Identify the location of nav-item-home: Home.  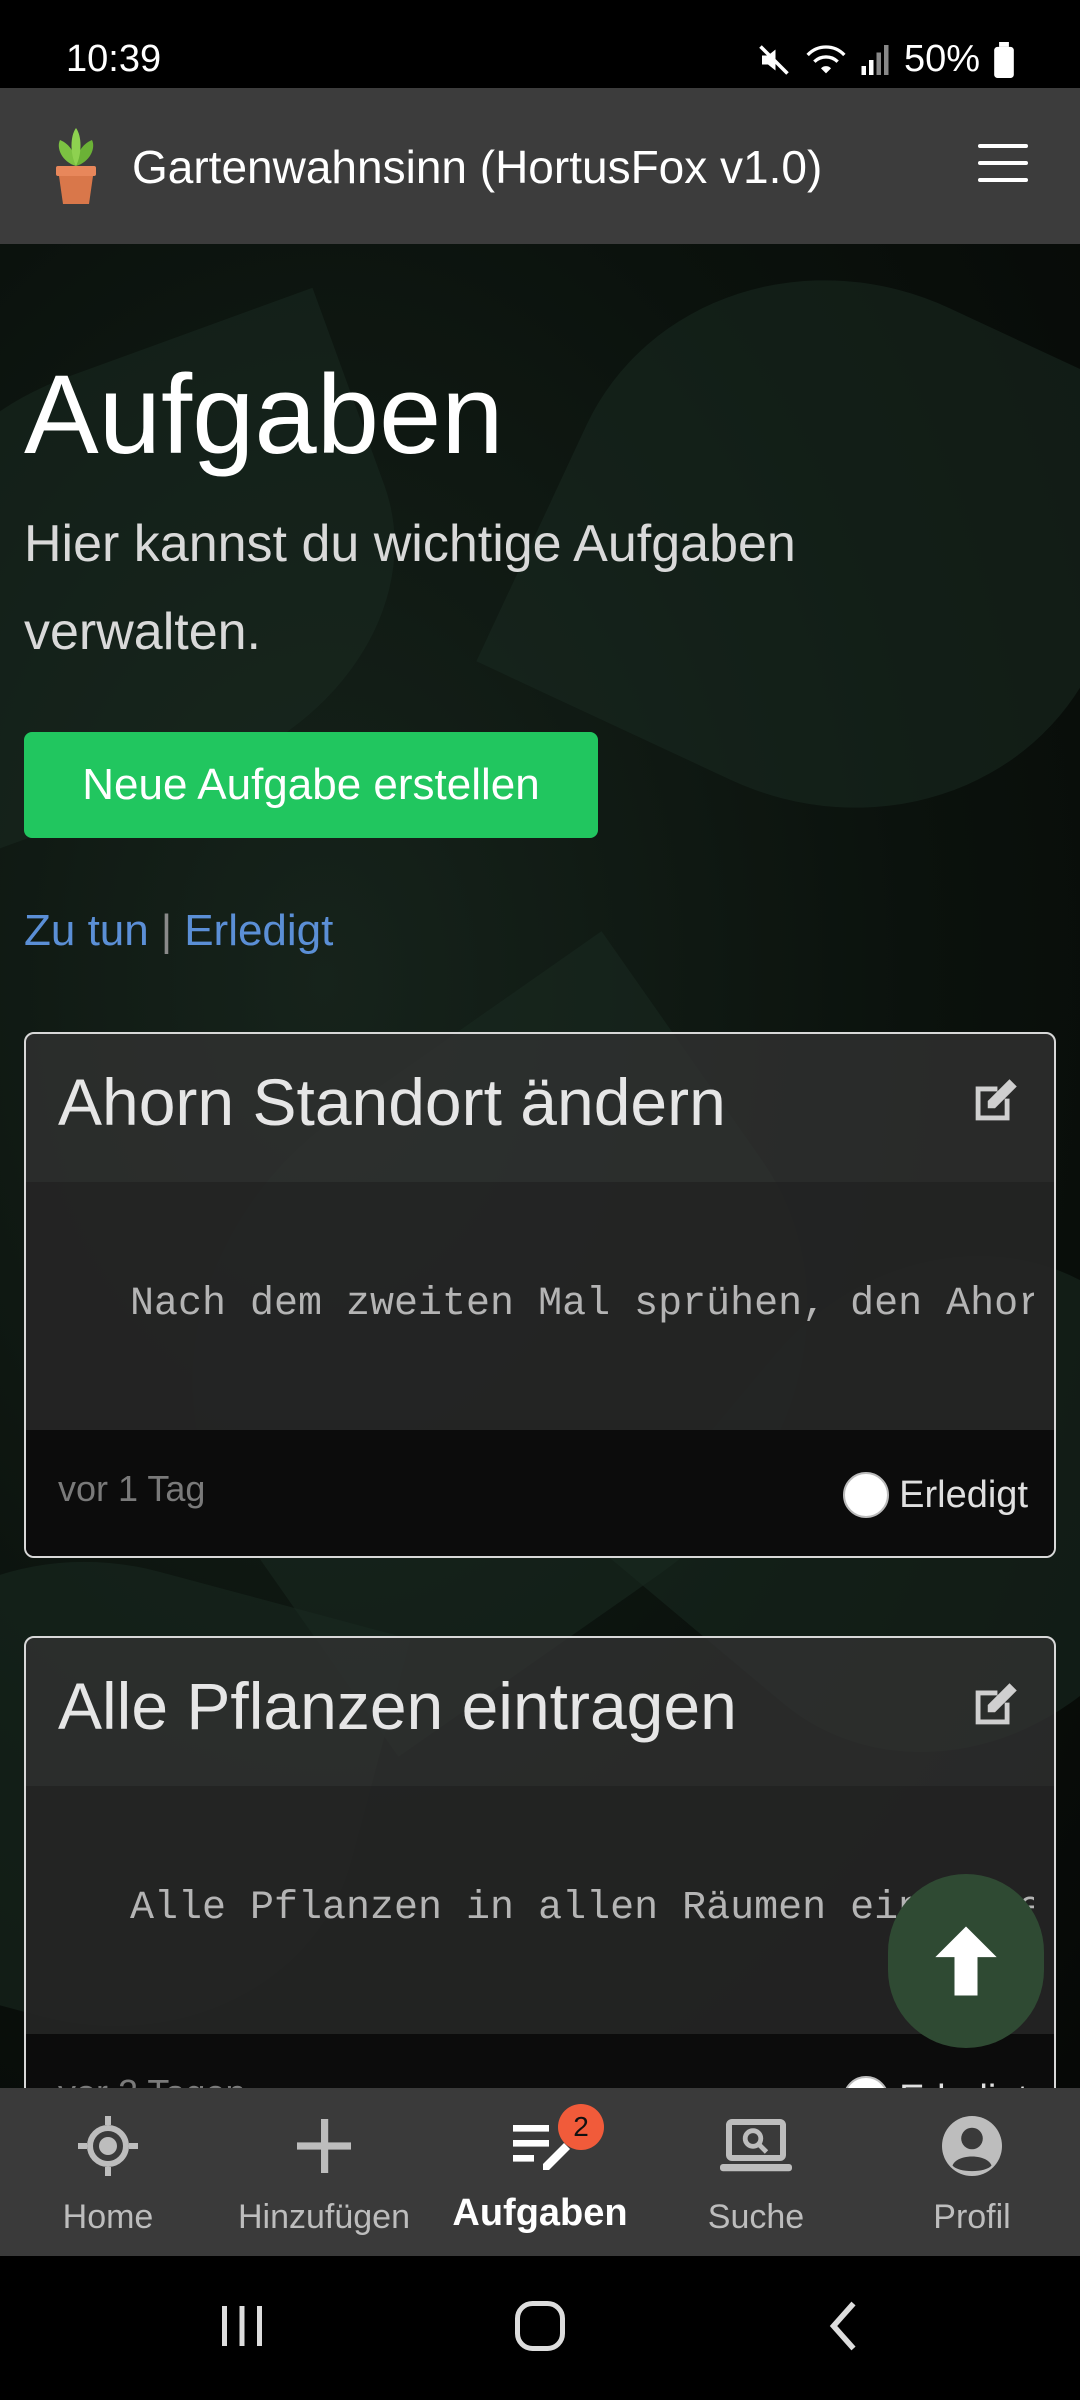
(108, 2172).